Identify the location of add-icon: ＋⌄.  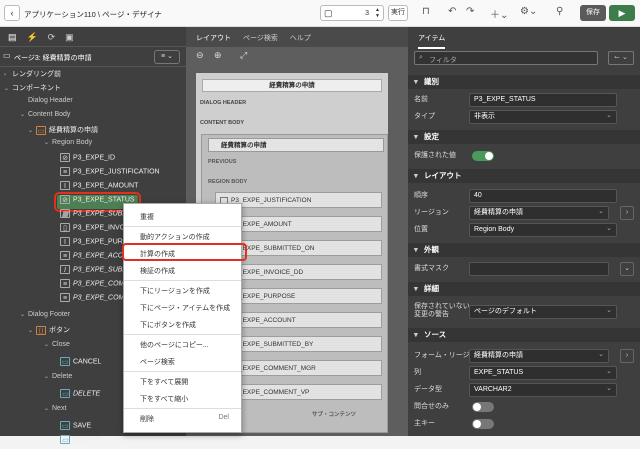
(499, 13).